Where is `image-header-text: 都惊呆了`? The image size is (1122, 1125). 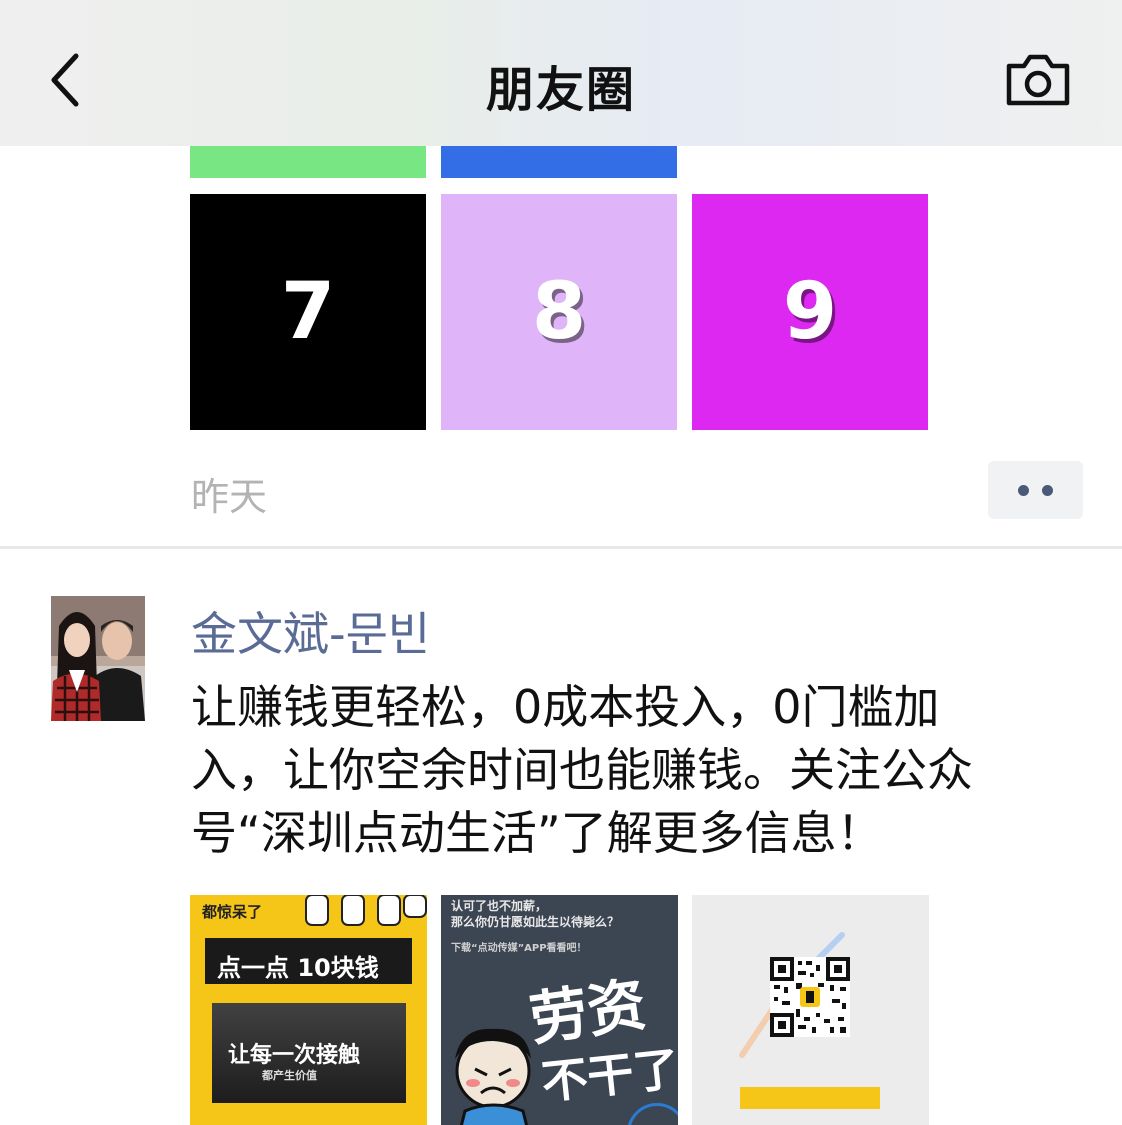 image-header-text: 都惊呆了 is located at coordinates (232, 912).